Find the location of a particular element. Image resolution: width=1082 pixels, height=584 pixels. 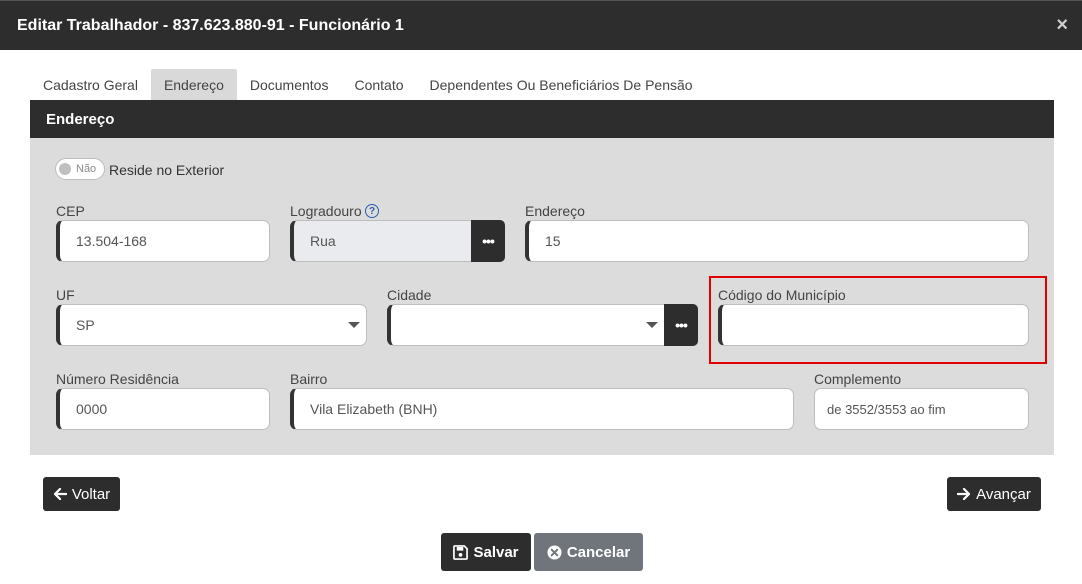

cancel-button: Cancelar is located at coordinates (588, 552).